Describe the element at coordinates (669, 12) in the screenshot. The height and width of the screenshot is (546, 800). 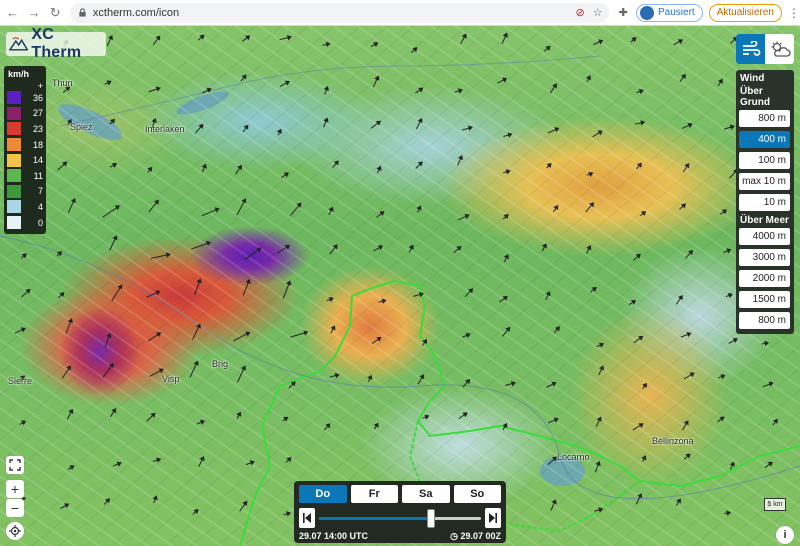
I see `profile-paused-button: Pausiert` at that location.